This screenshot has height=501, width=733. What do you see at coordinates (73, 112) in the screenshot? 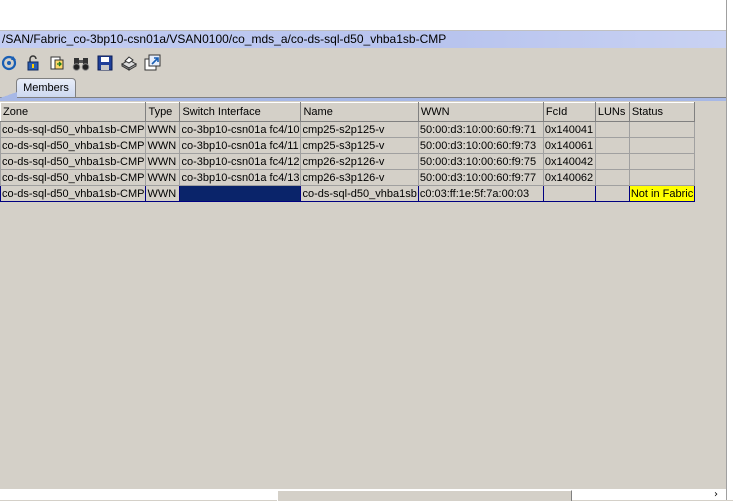
I see `column-header-zone: Zone` at bounding box center [73, 112].